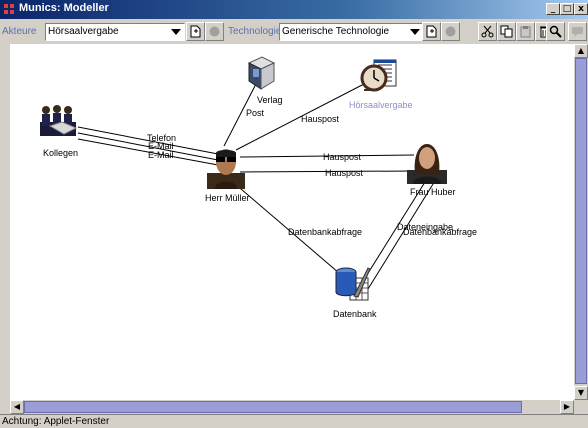 Image resolution: width=588 pixels, height=428 pixels. I want to click on edge-label-hauspost-huber-2: Hauspost, so click(344, 173).